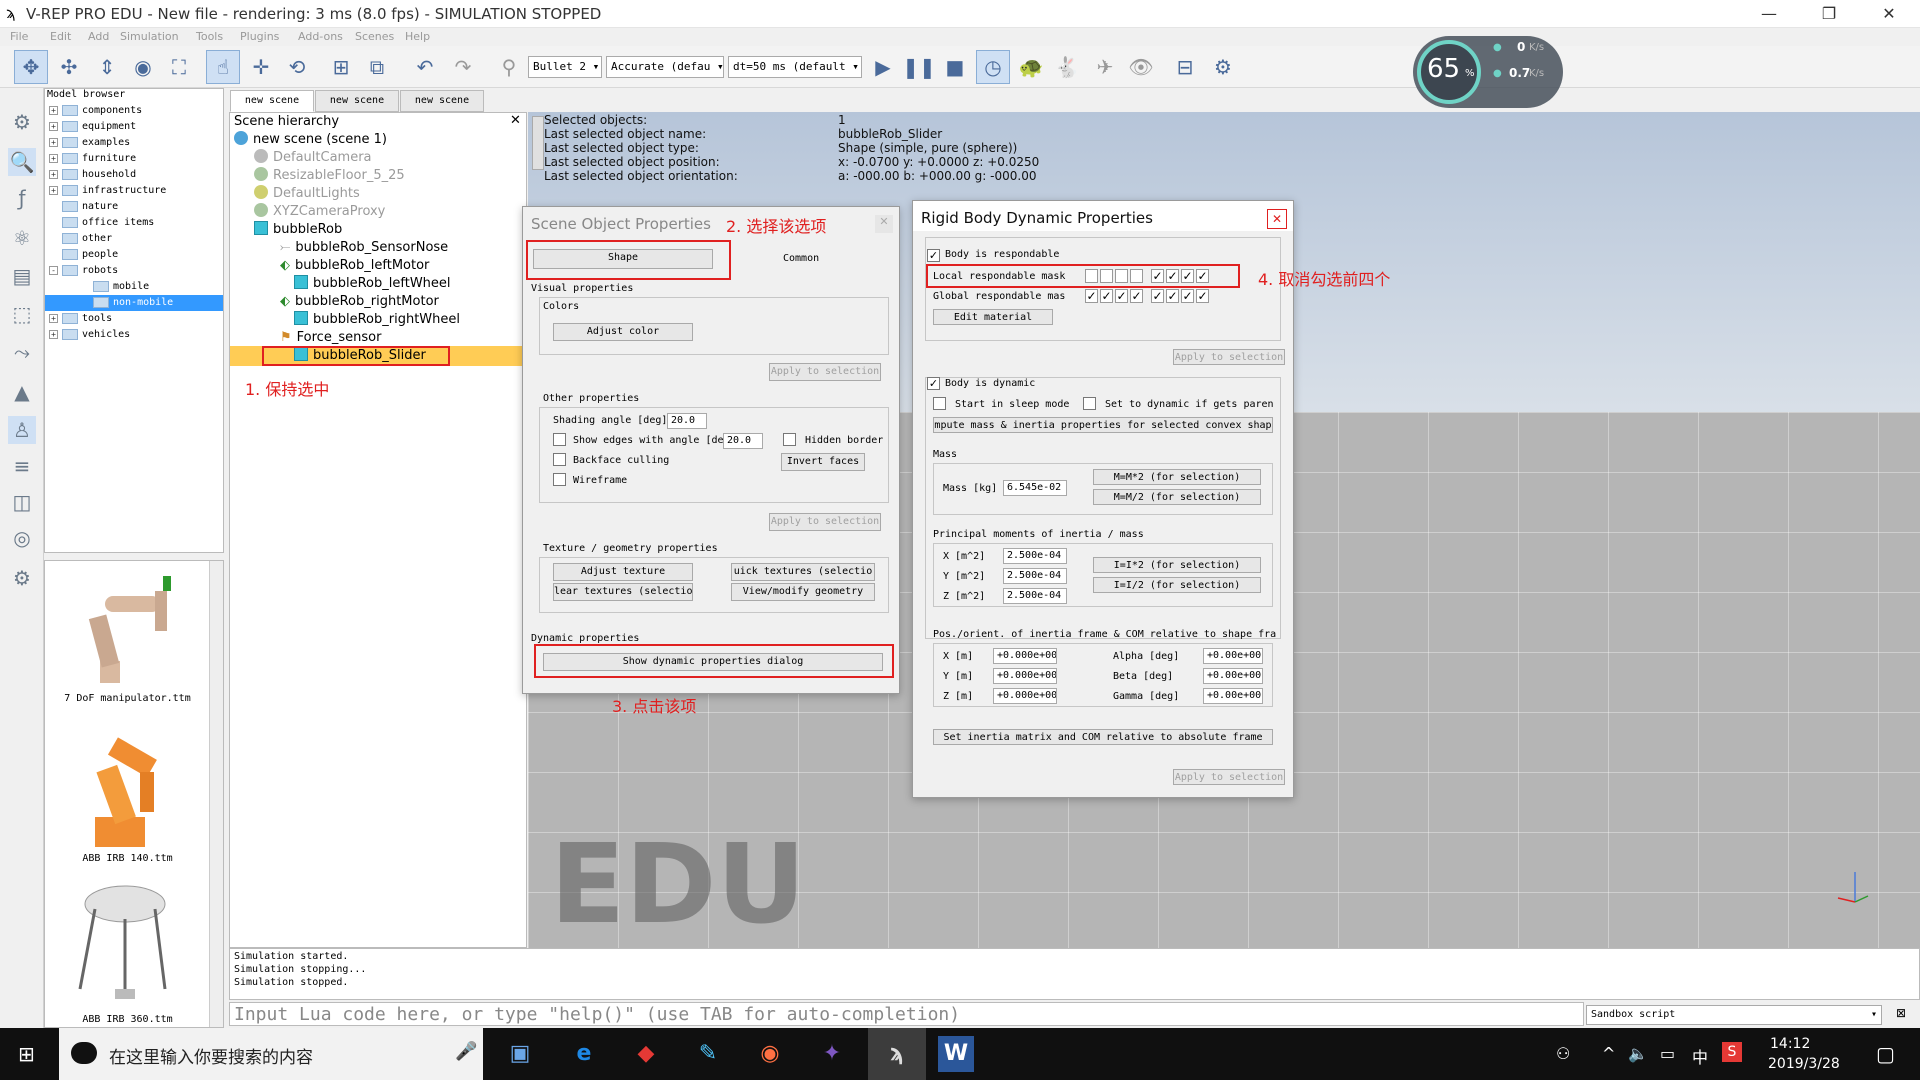 The height and width of the screenshot is (1080, 1920). What do you see at coordinates (955, 67) in the screenshot?
I see `stop-icon: ■` at bounding box center [955, 67].